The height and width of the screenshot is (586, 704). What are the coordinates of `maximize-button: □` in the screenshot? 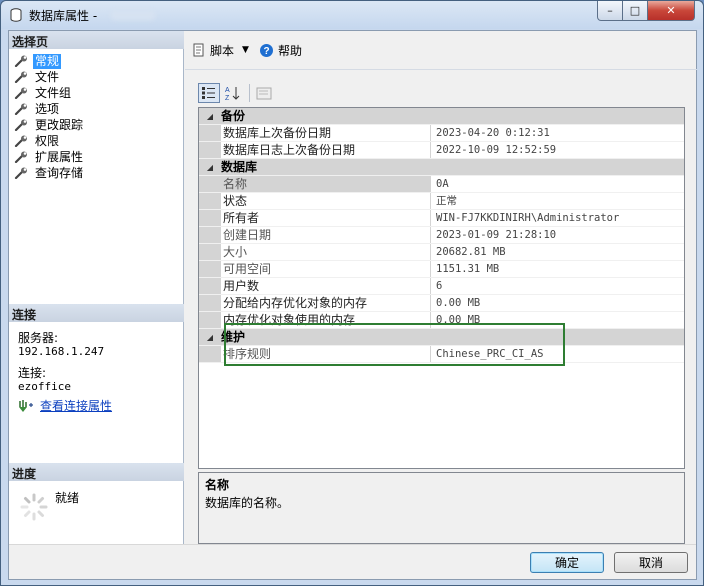 It's located at (635, 11).